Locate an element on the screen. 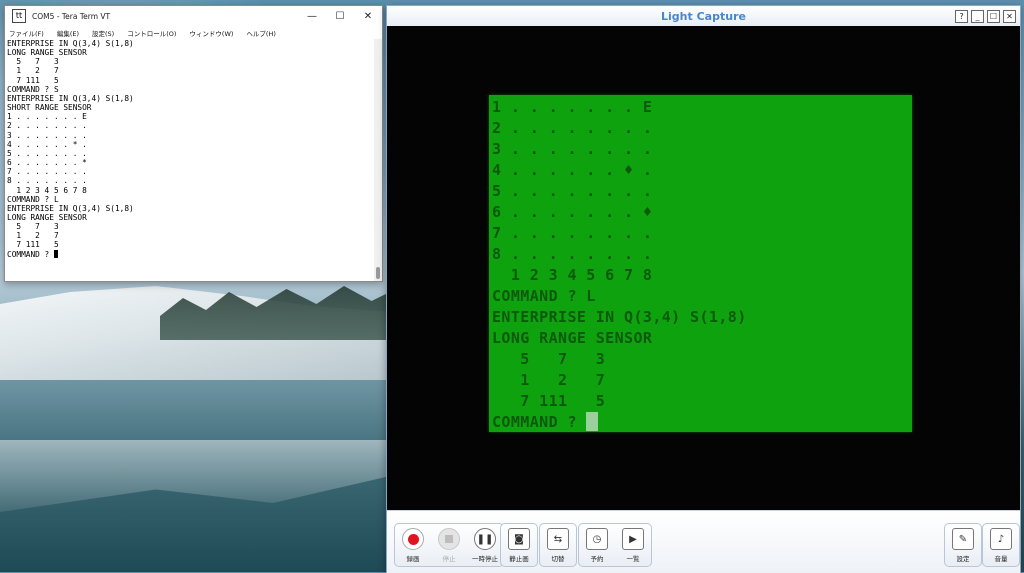 Image resolution: width=1024 pixels, height=573 pixels. stop-button: 停止 is located at coordinates (449, 545).